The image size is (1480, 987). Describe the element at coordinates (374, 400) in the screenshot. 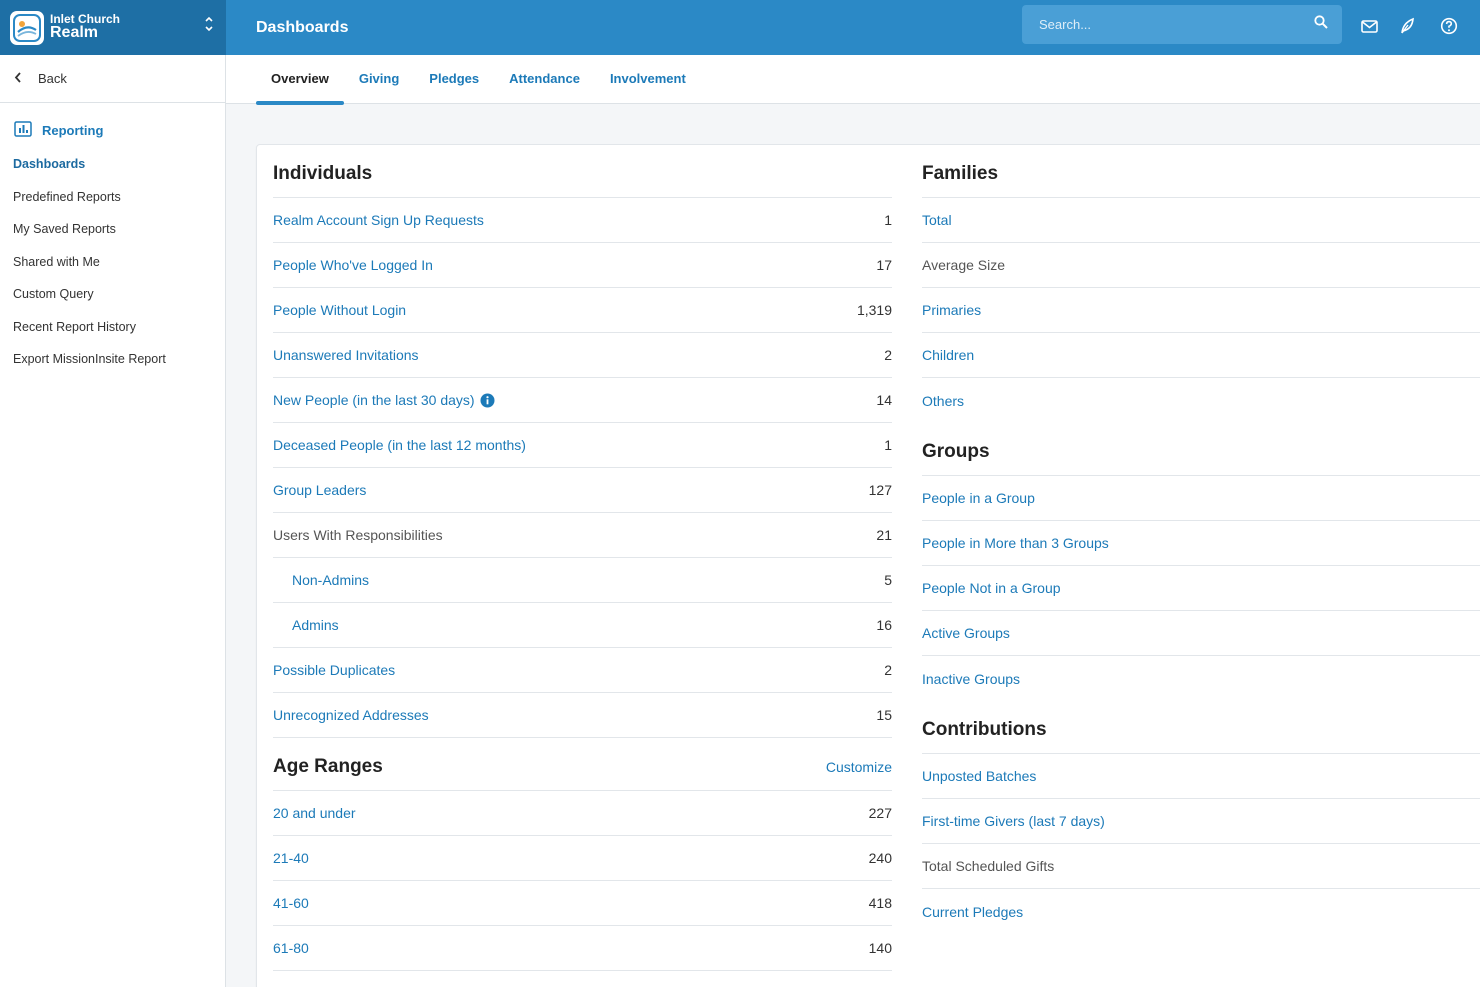

I see `stat-link: New People (in the last 30 days)` at that location.